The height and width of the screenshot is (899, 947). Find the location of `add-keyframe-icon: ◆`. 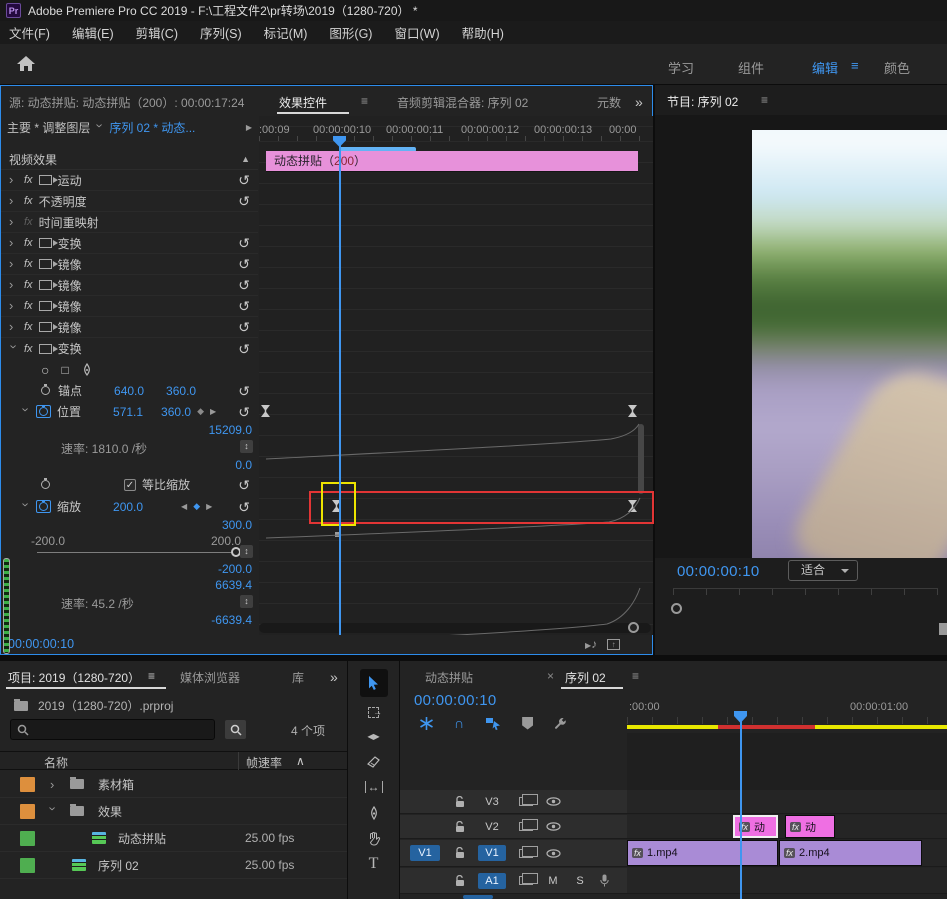

add-keyframe-icon: ◆ is located at coordinates (200, 411).